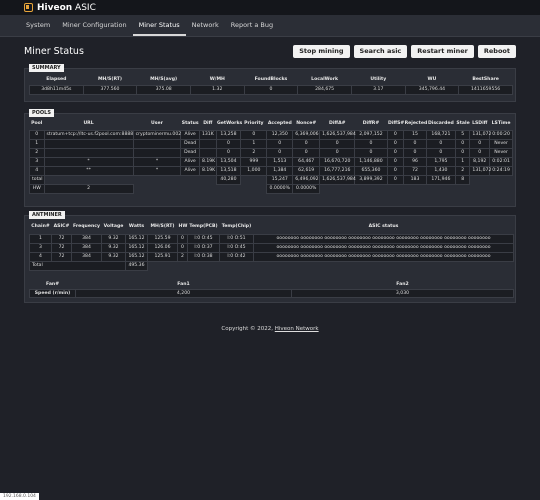 The width and height of the screenshot is (540, 500). Describe the element at coordinates (163, 89) in the screenshot. I see `summary-value: 375.08` at that location.